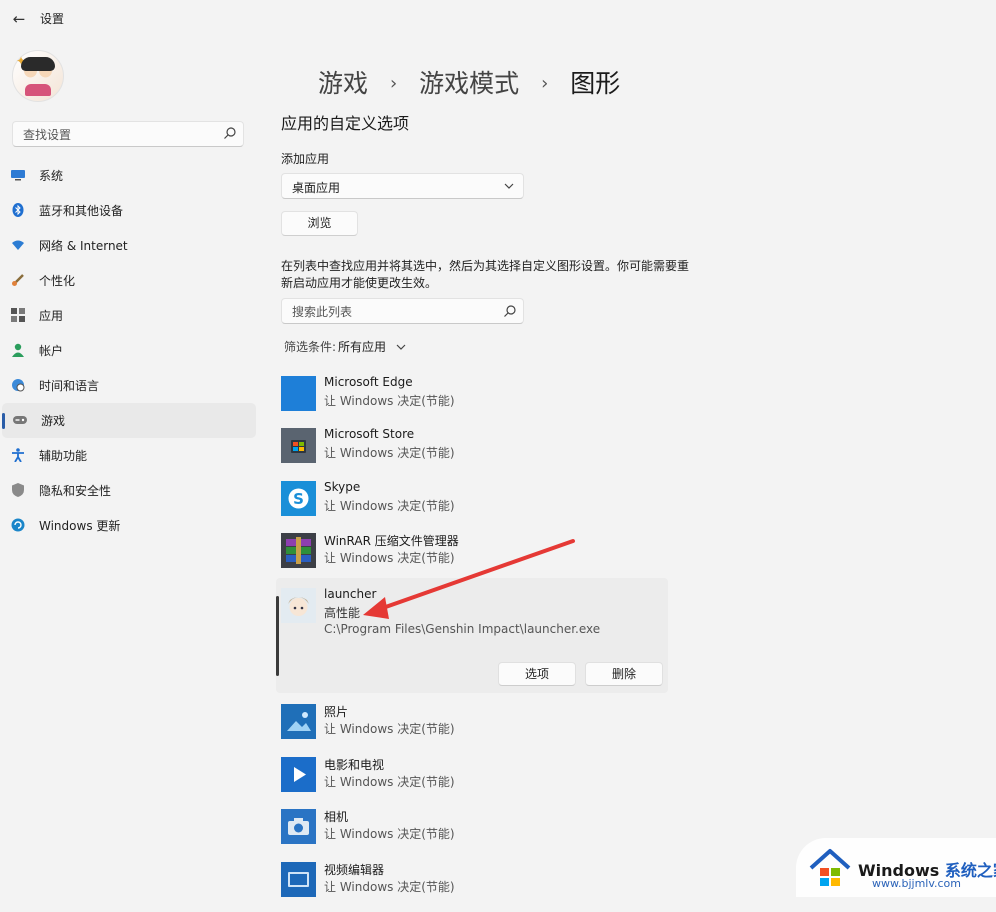 The width and height of the screenshot is (996, 912). Describe the element at coordinates (277, 636) in the screenshot. I see `selection-indicator` at that location.